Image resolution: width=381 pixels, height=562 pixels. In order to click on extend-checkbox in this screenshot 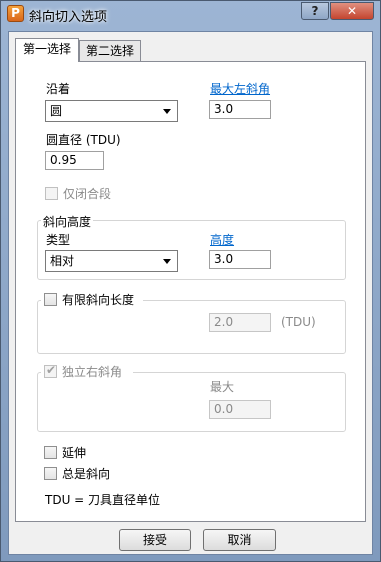, I will do `click(50, 452)`.